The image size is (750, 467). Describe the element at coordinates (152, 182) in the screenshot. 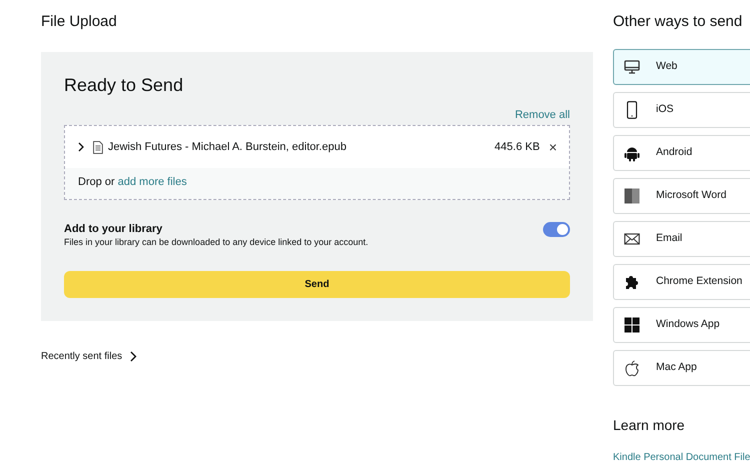

I see `add-files-link: add more files` at that location.